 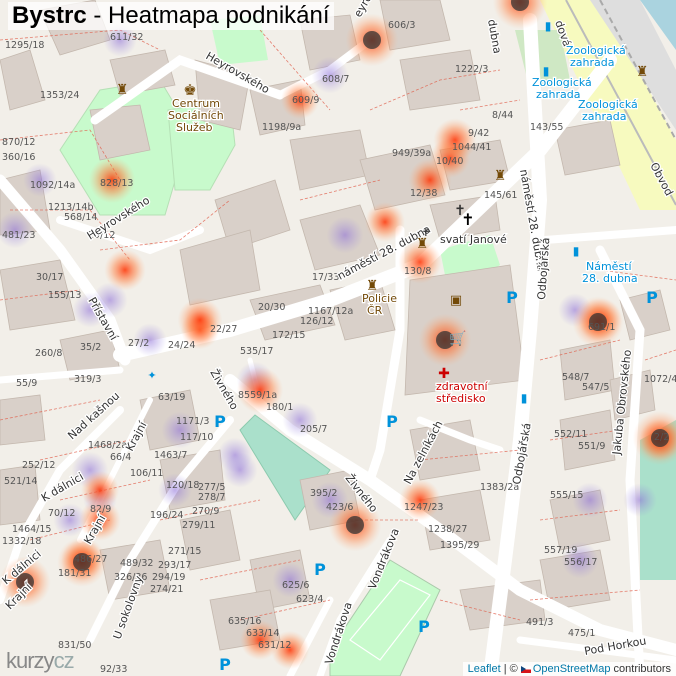 What do you see at coordinates (244, 621) in the screenshot?
I see `house-number: 635/16` at bounding box center [244, 621].